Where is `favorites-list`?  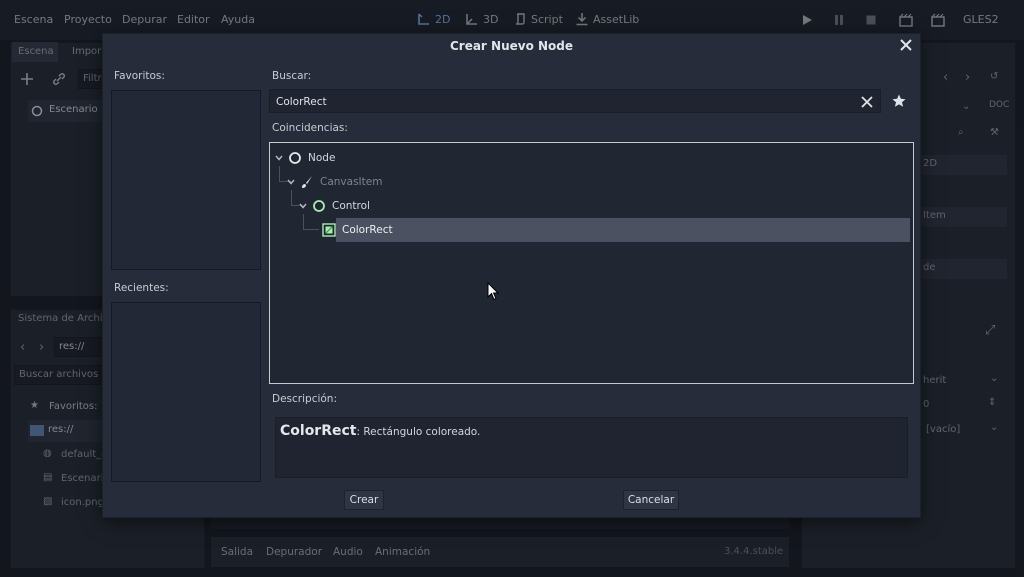
favorites-list is located at coordinates (186, 180).